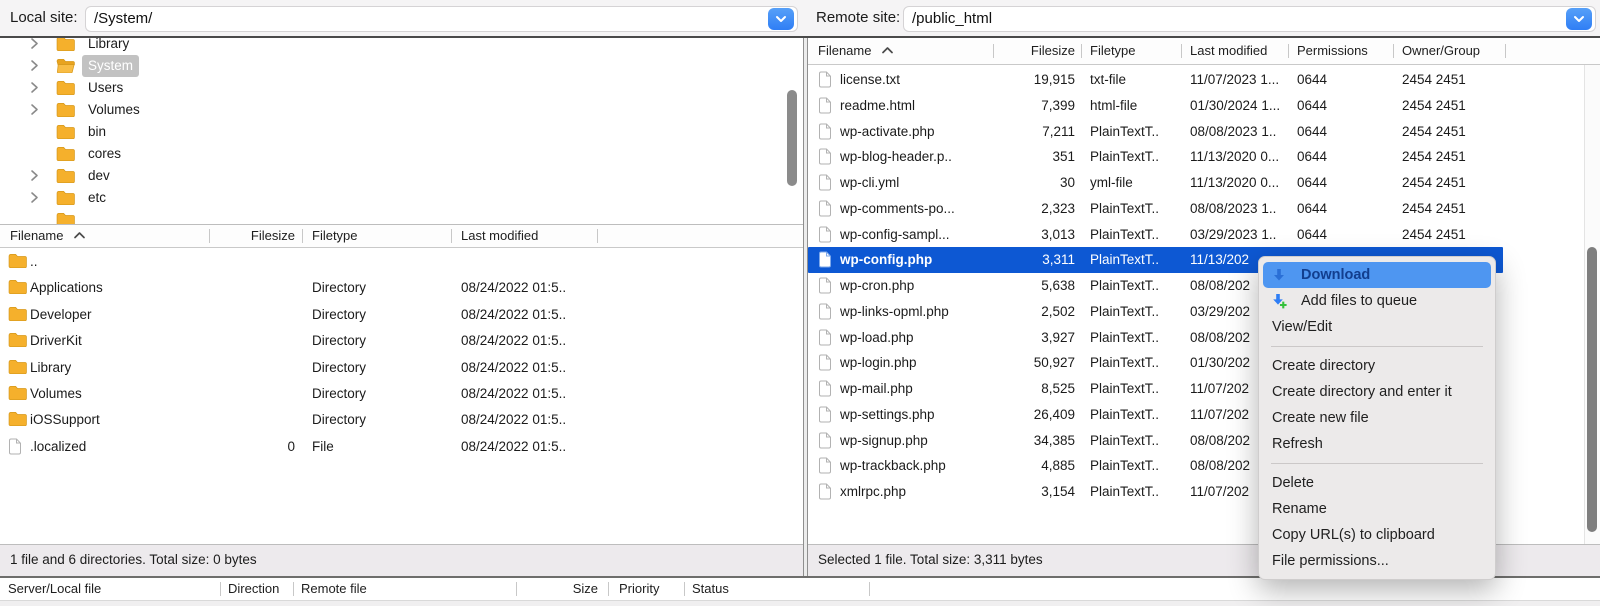 The height and width of the screenshot is (606, 1600). What do you see at coordinates (401, 368) in the screenshot?
I see `local-file-row-Library: Library Directory 08/24/2022 01:5..` at bounding box center [401, 368].